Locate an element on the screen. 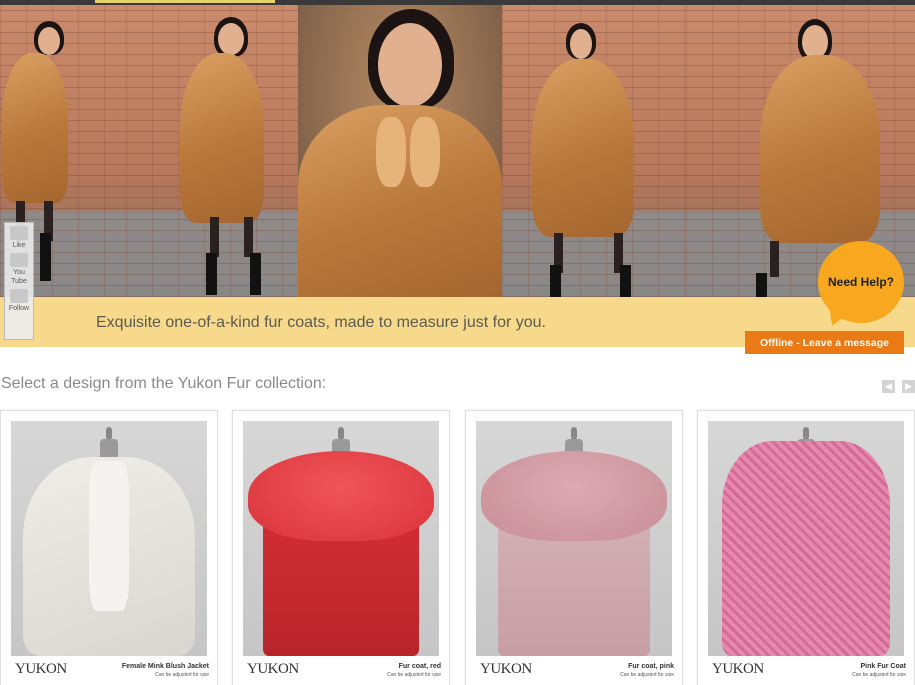 The height and width of the screenshot is (685, 915). facebook-icon is located at coordinates (19, 233).